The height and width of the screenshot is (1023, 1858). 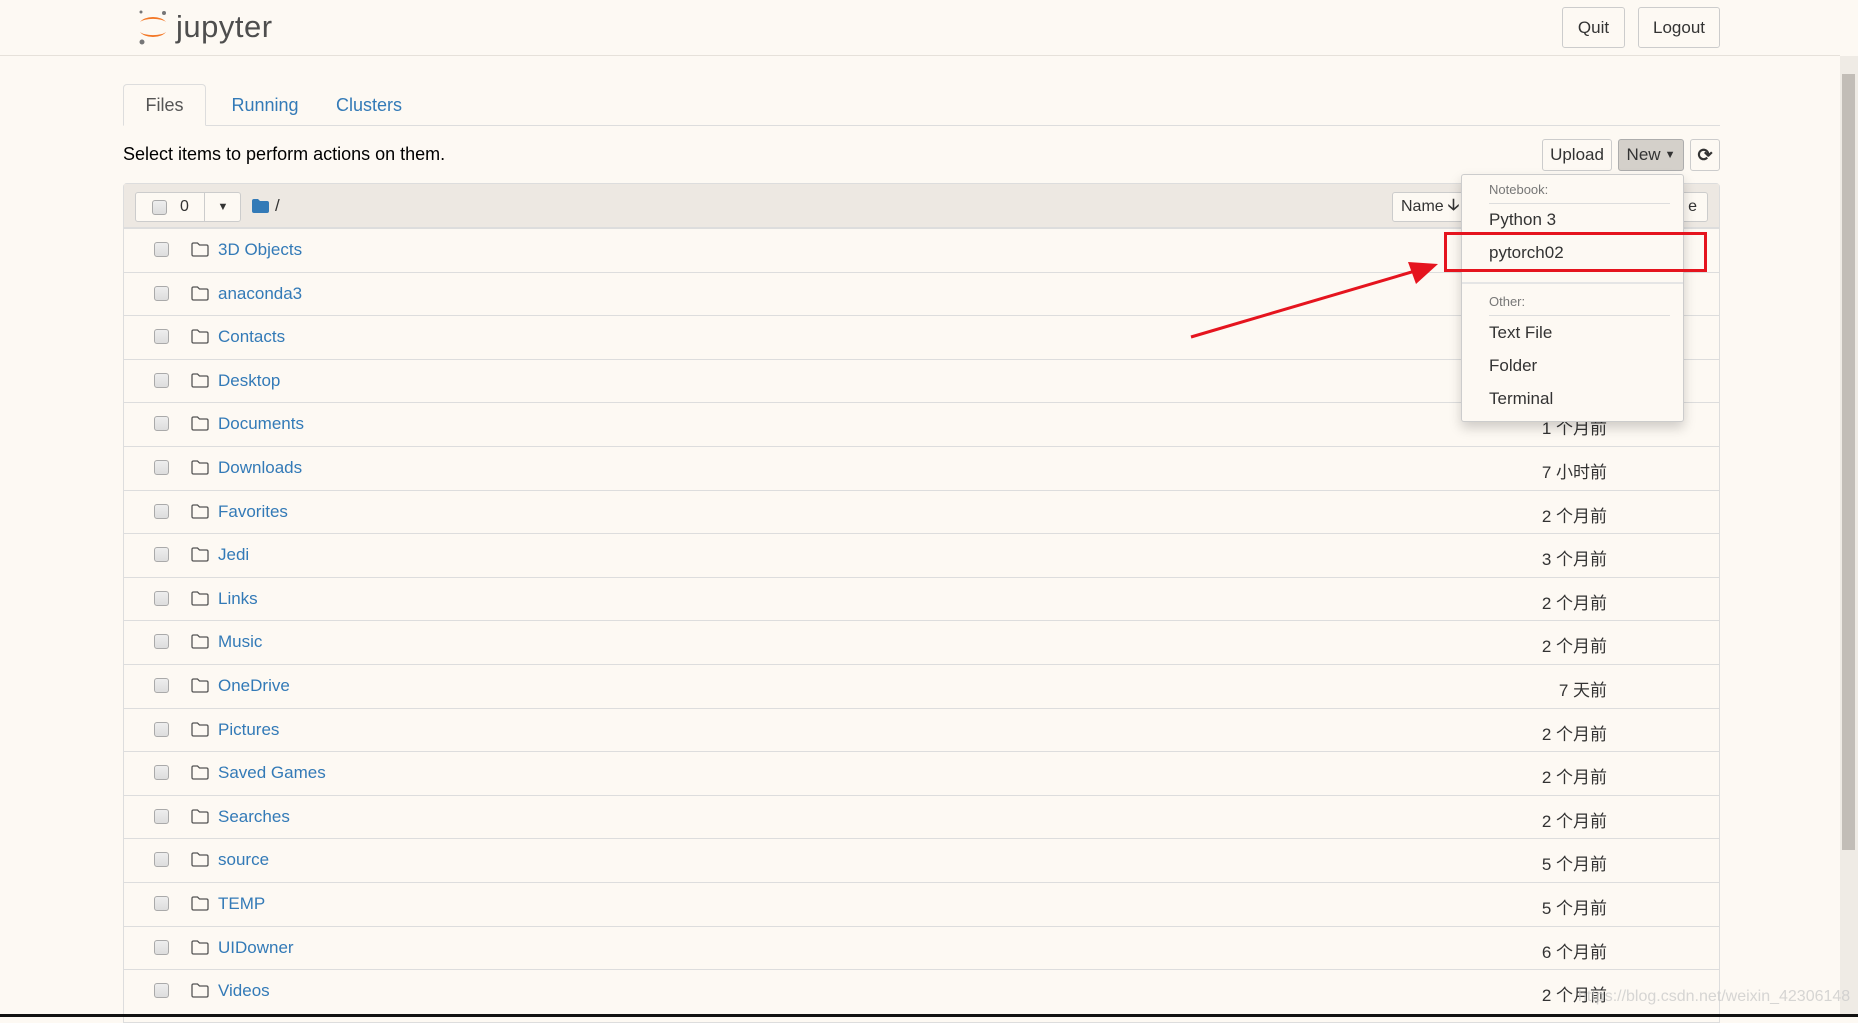 I want to click on file-row: Links 2 个月前, so click(x=921, y=598).